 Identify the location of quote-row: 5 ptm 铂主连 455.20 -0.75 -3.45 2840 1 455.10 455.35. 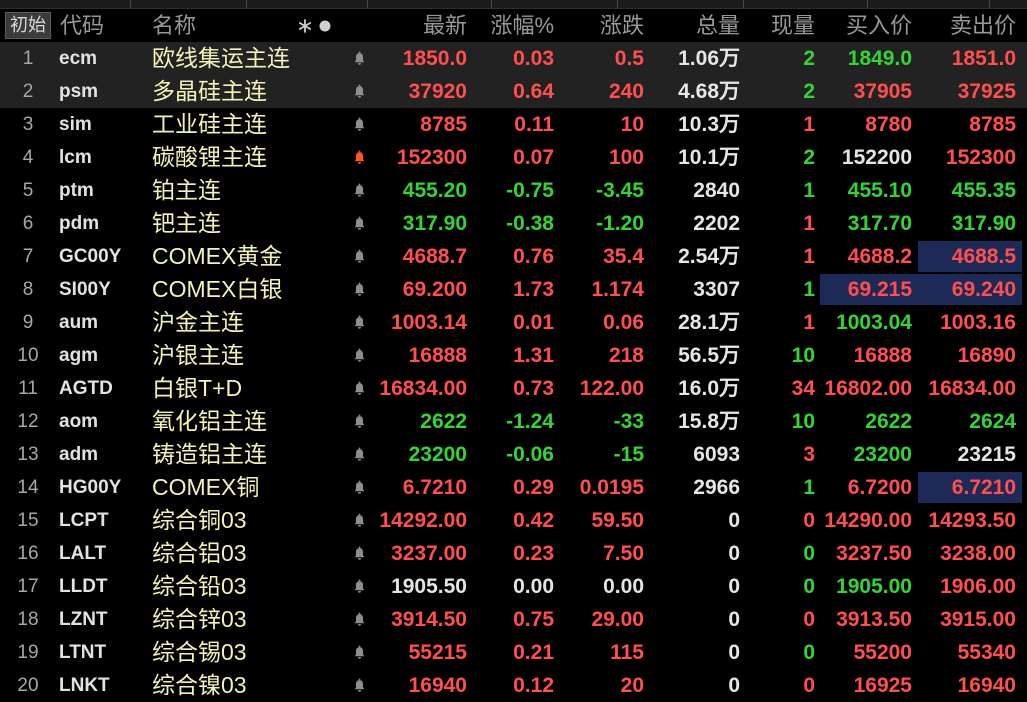
(513, 190).